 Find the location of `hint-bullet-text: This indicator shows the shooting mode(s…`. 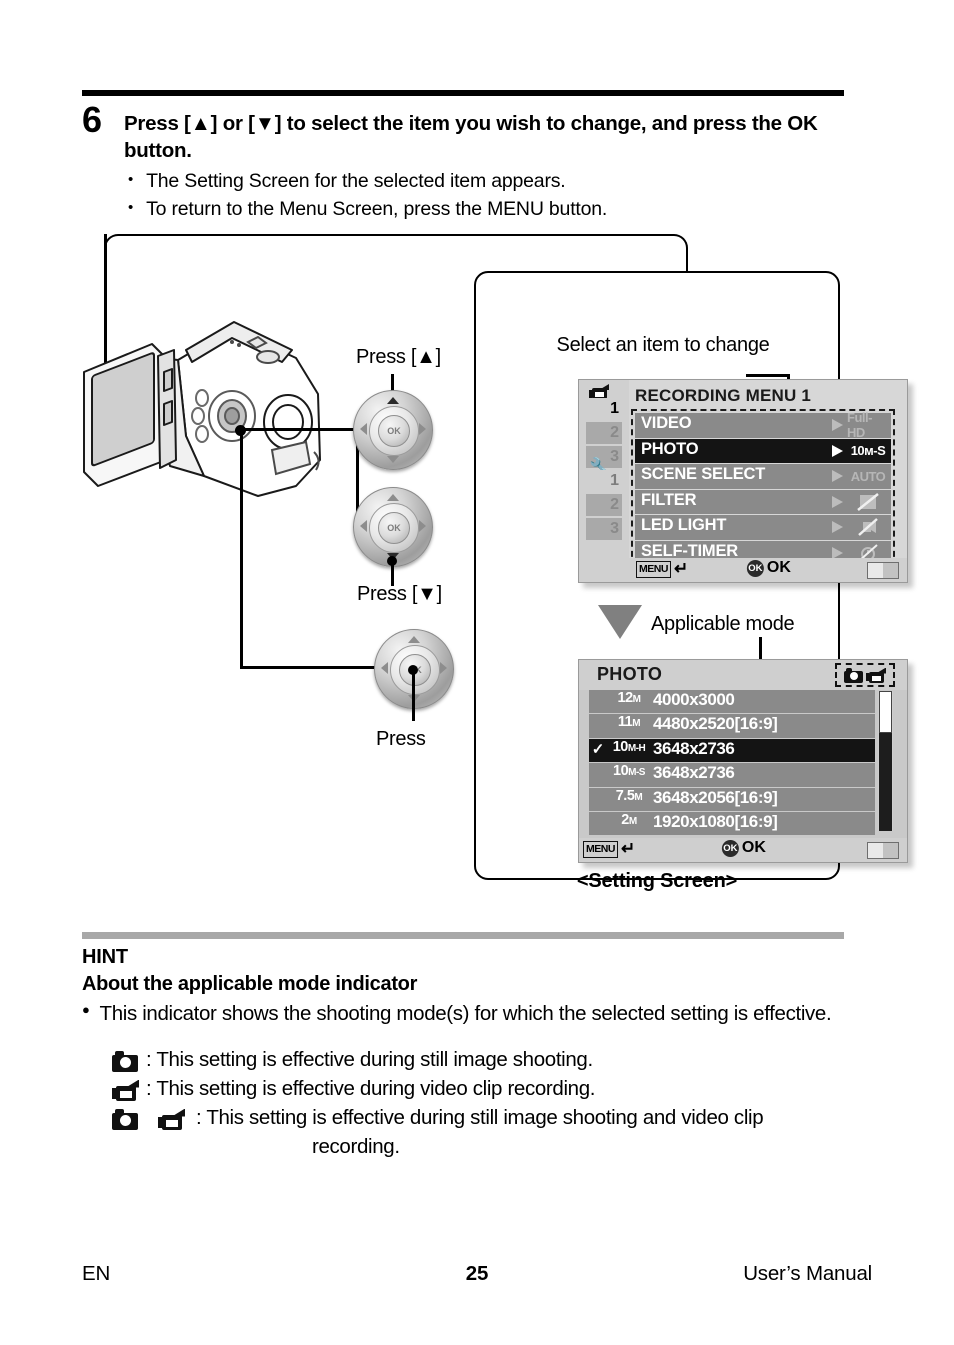

hint-bullet-text: This indicator shows the shooting mode(s… is located at coordinates (465, 1013).